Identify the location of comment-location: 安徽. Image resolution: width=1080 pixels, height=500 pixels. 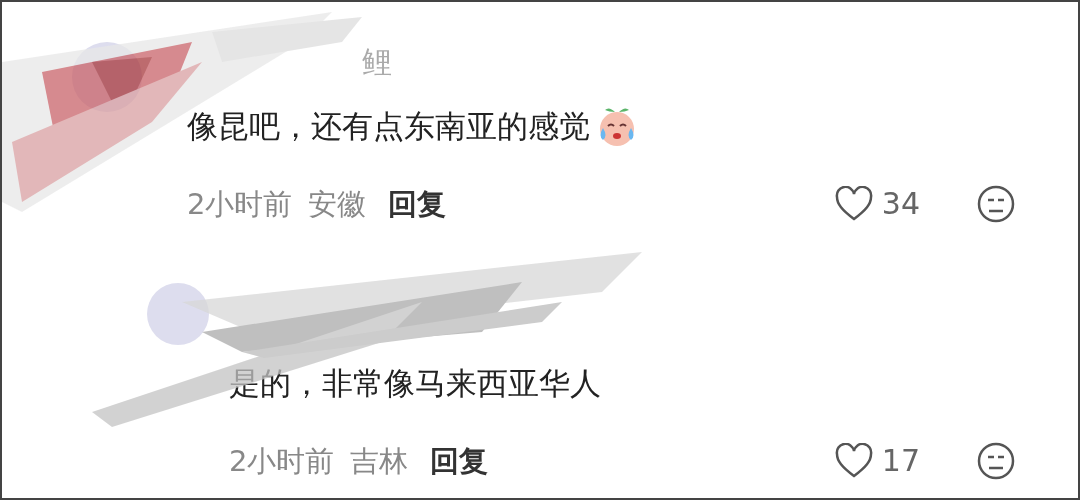
(337, 204).